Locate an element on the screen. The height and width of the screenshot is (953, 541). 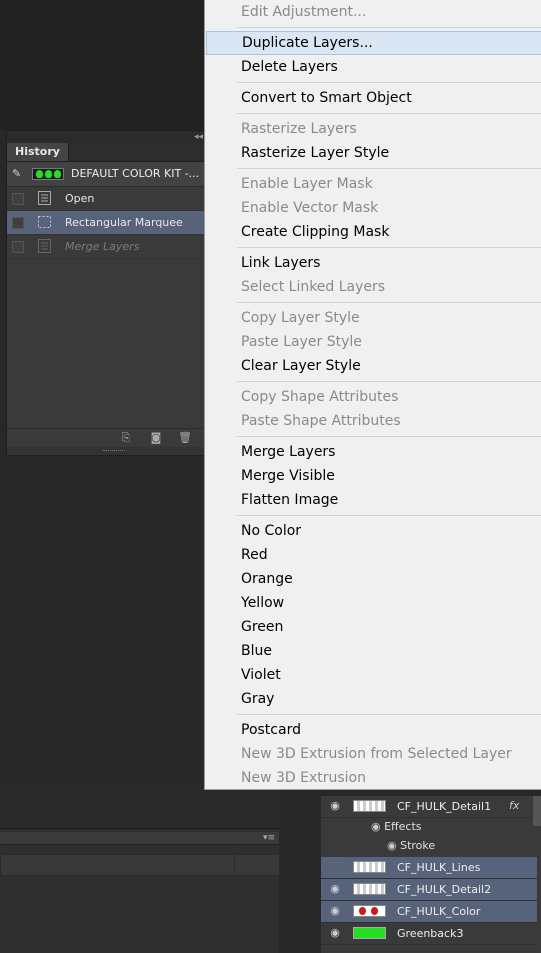
menu-item-rasterize-layer-style: Rasterize Layer Style is located at coordinates (373, 153).